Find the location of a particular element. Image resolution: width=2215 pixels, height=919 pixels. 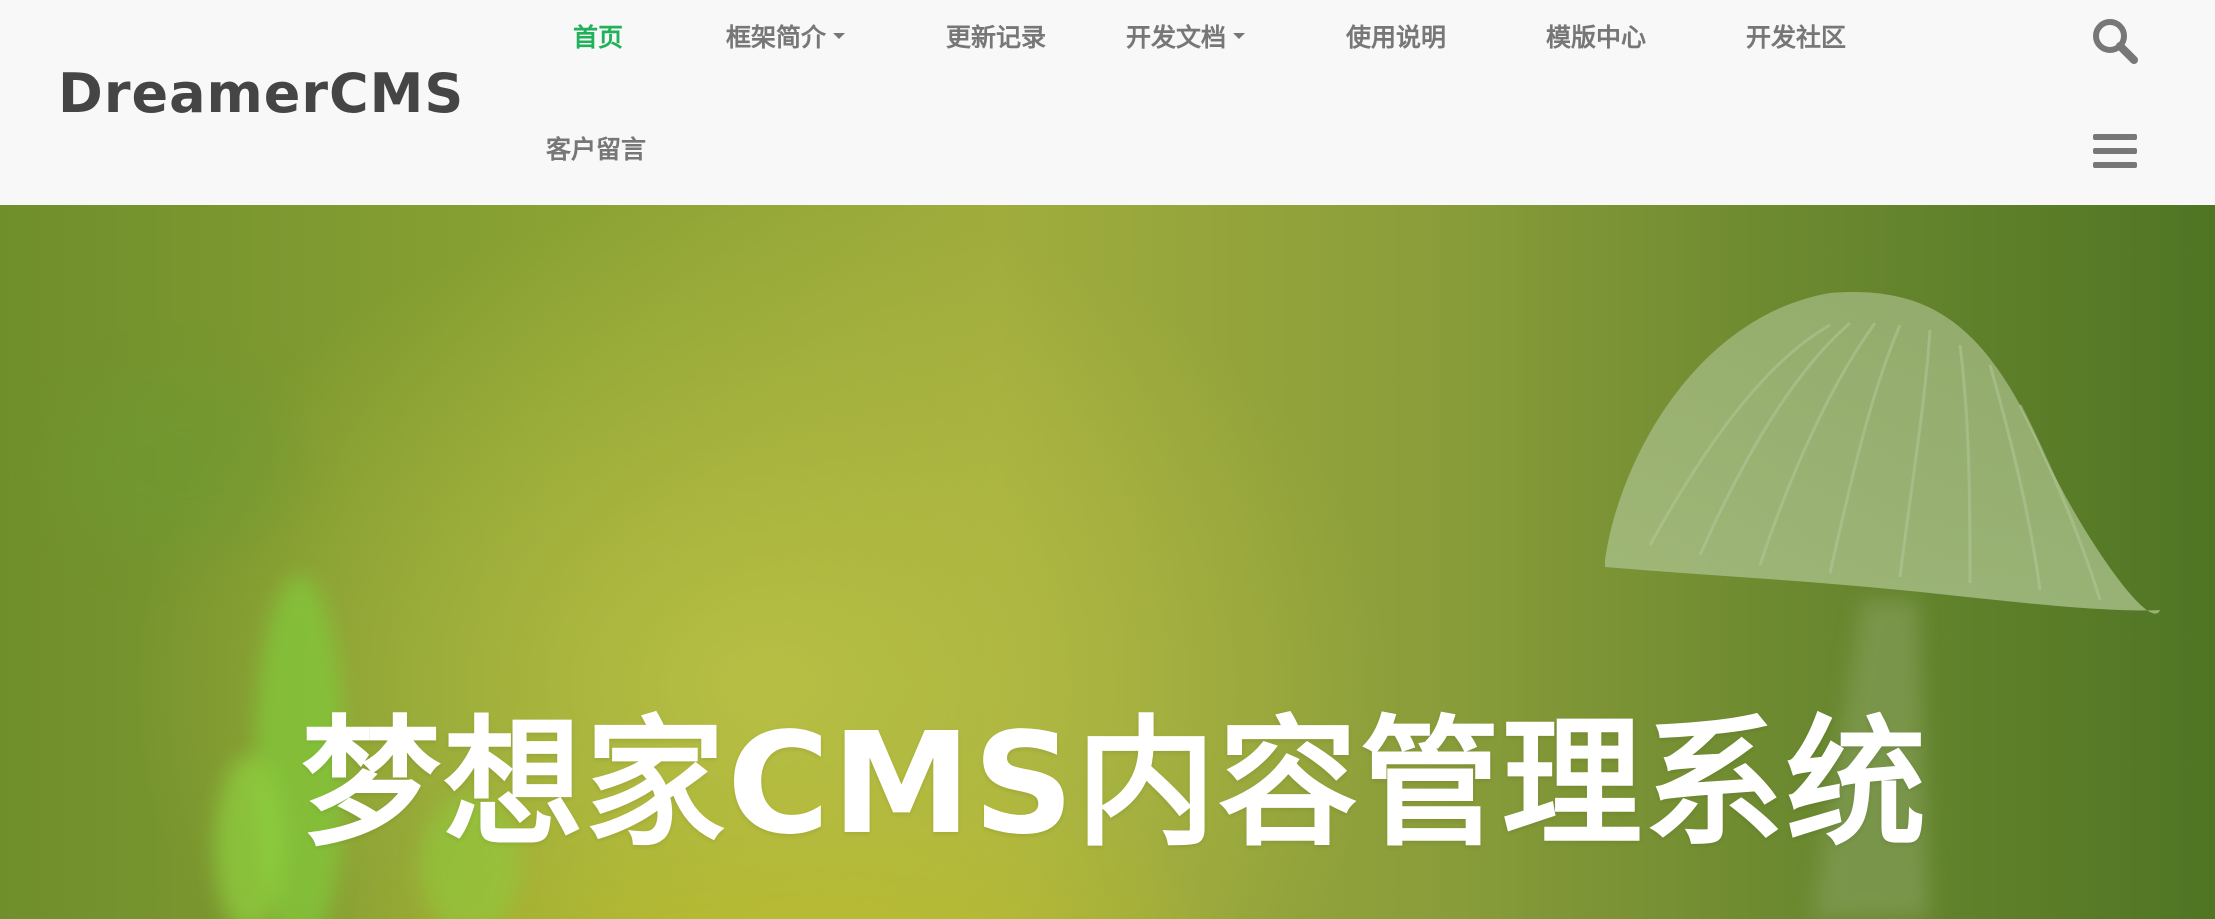

nav-label: 开发社区 is located at coordinates (1796, 37).